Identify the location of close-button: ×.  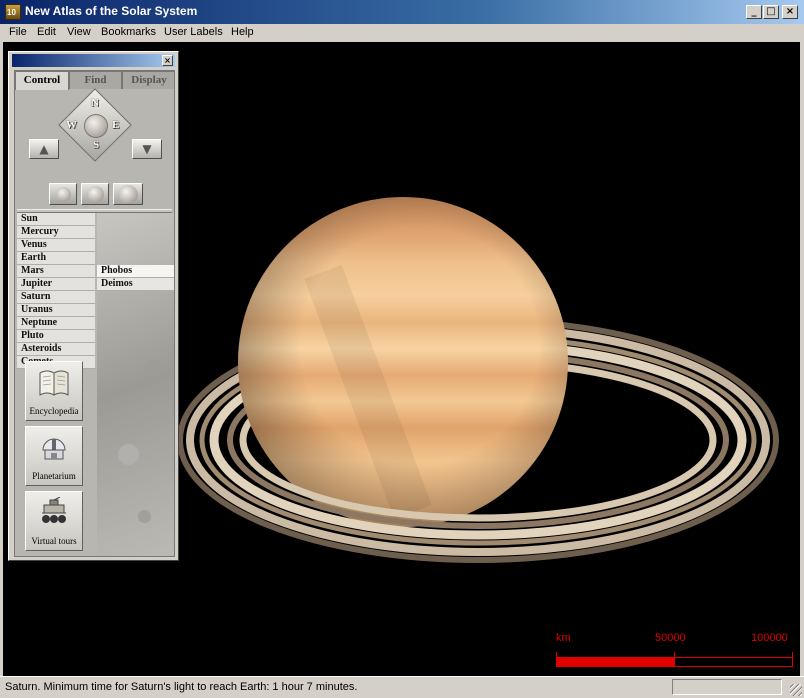
(790, 12).